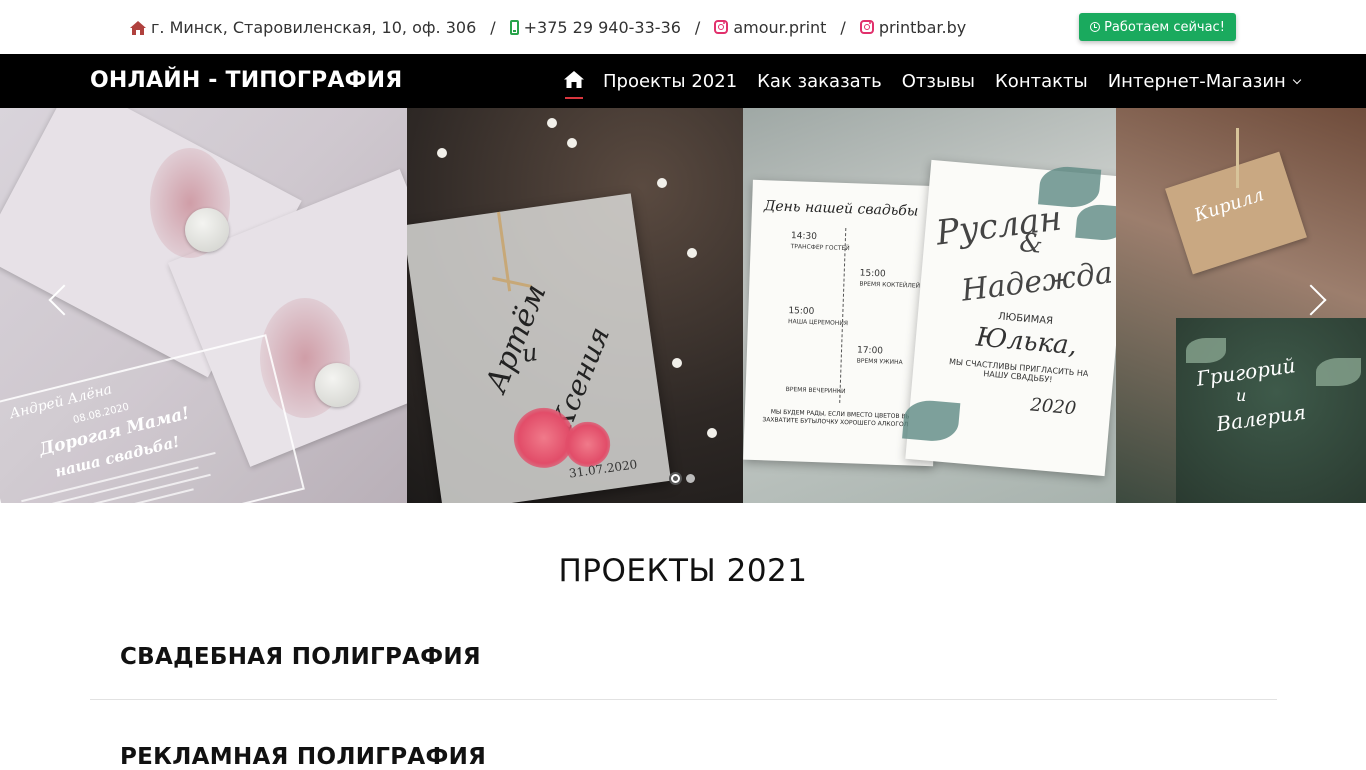 This screenshot has width=1366, height=770. I want to click on card-invite: МЫ СЧАСТЛИВЫ ПРИГЛАСИТЬ НА НАШУ СВАДЬБУ!, so click(1018, 371).